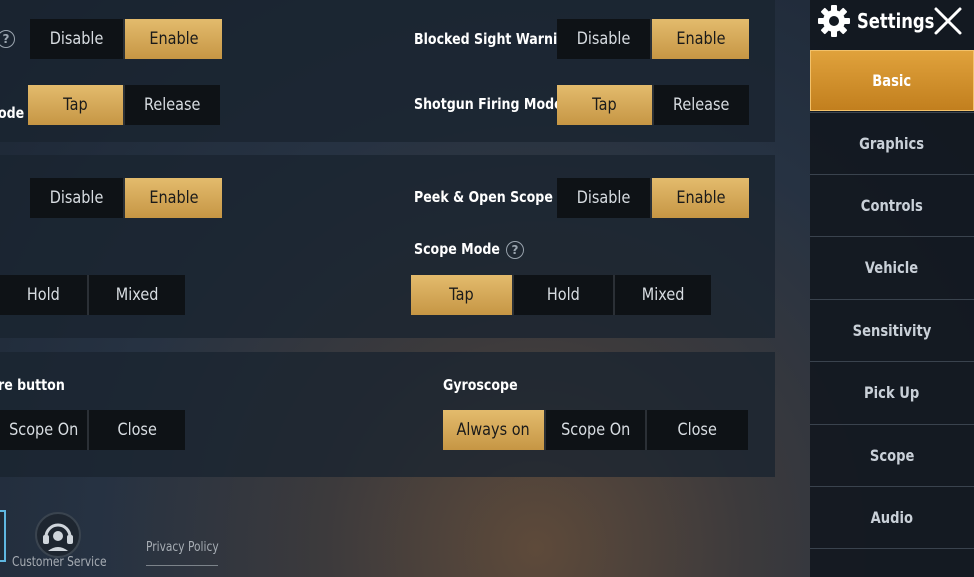 This screenshot has height=577, width=974. I want to click on always-on-option: Always on, so click(494, 430).